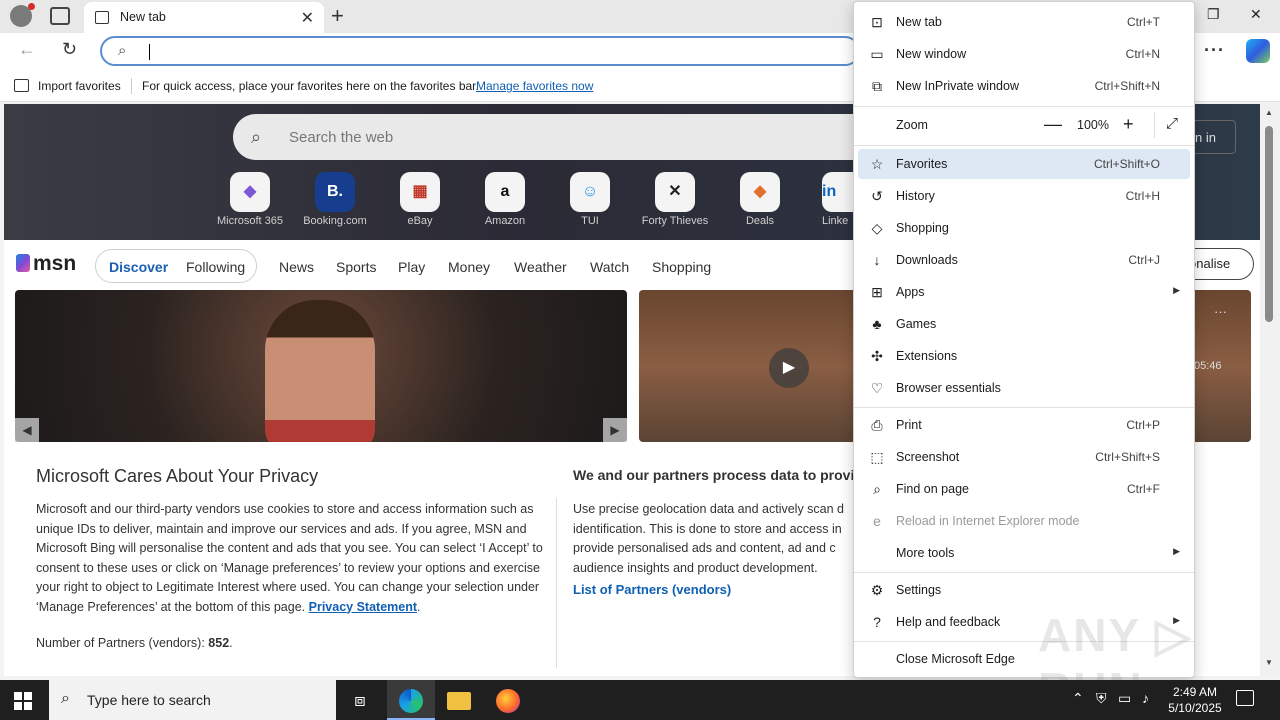  Describe the element at coordinates (215, 267) in the screenshot. I see `tab-following: Following` at that location.